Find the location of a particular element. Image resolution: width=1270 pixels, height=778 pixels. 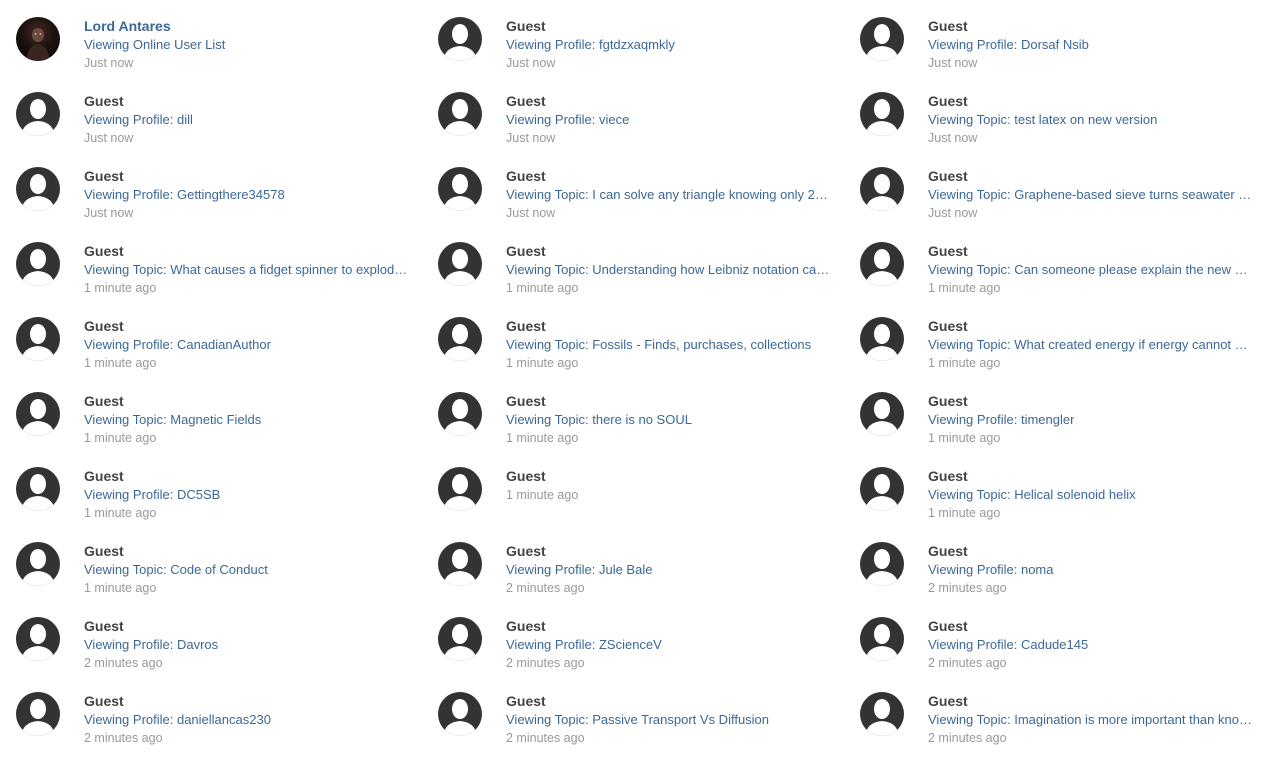

activity-link: Viewing Topic: there is no SOUL is located at coordinates (599, 420).